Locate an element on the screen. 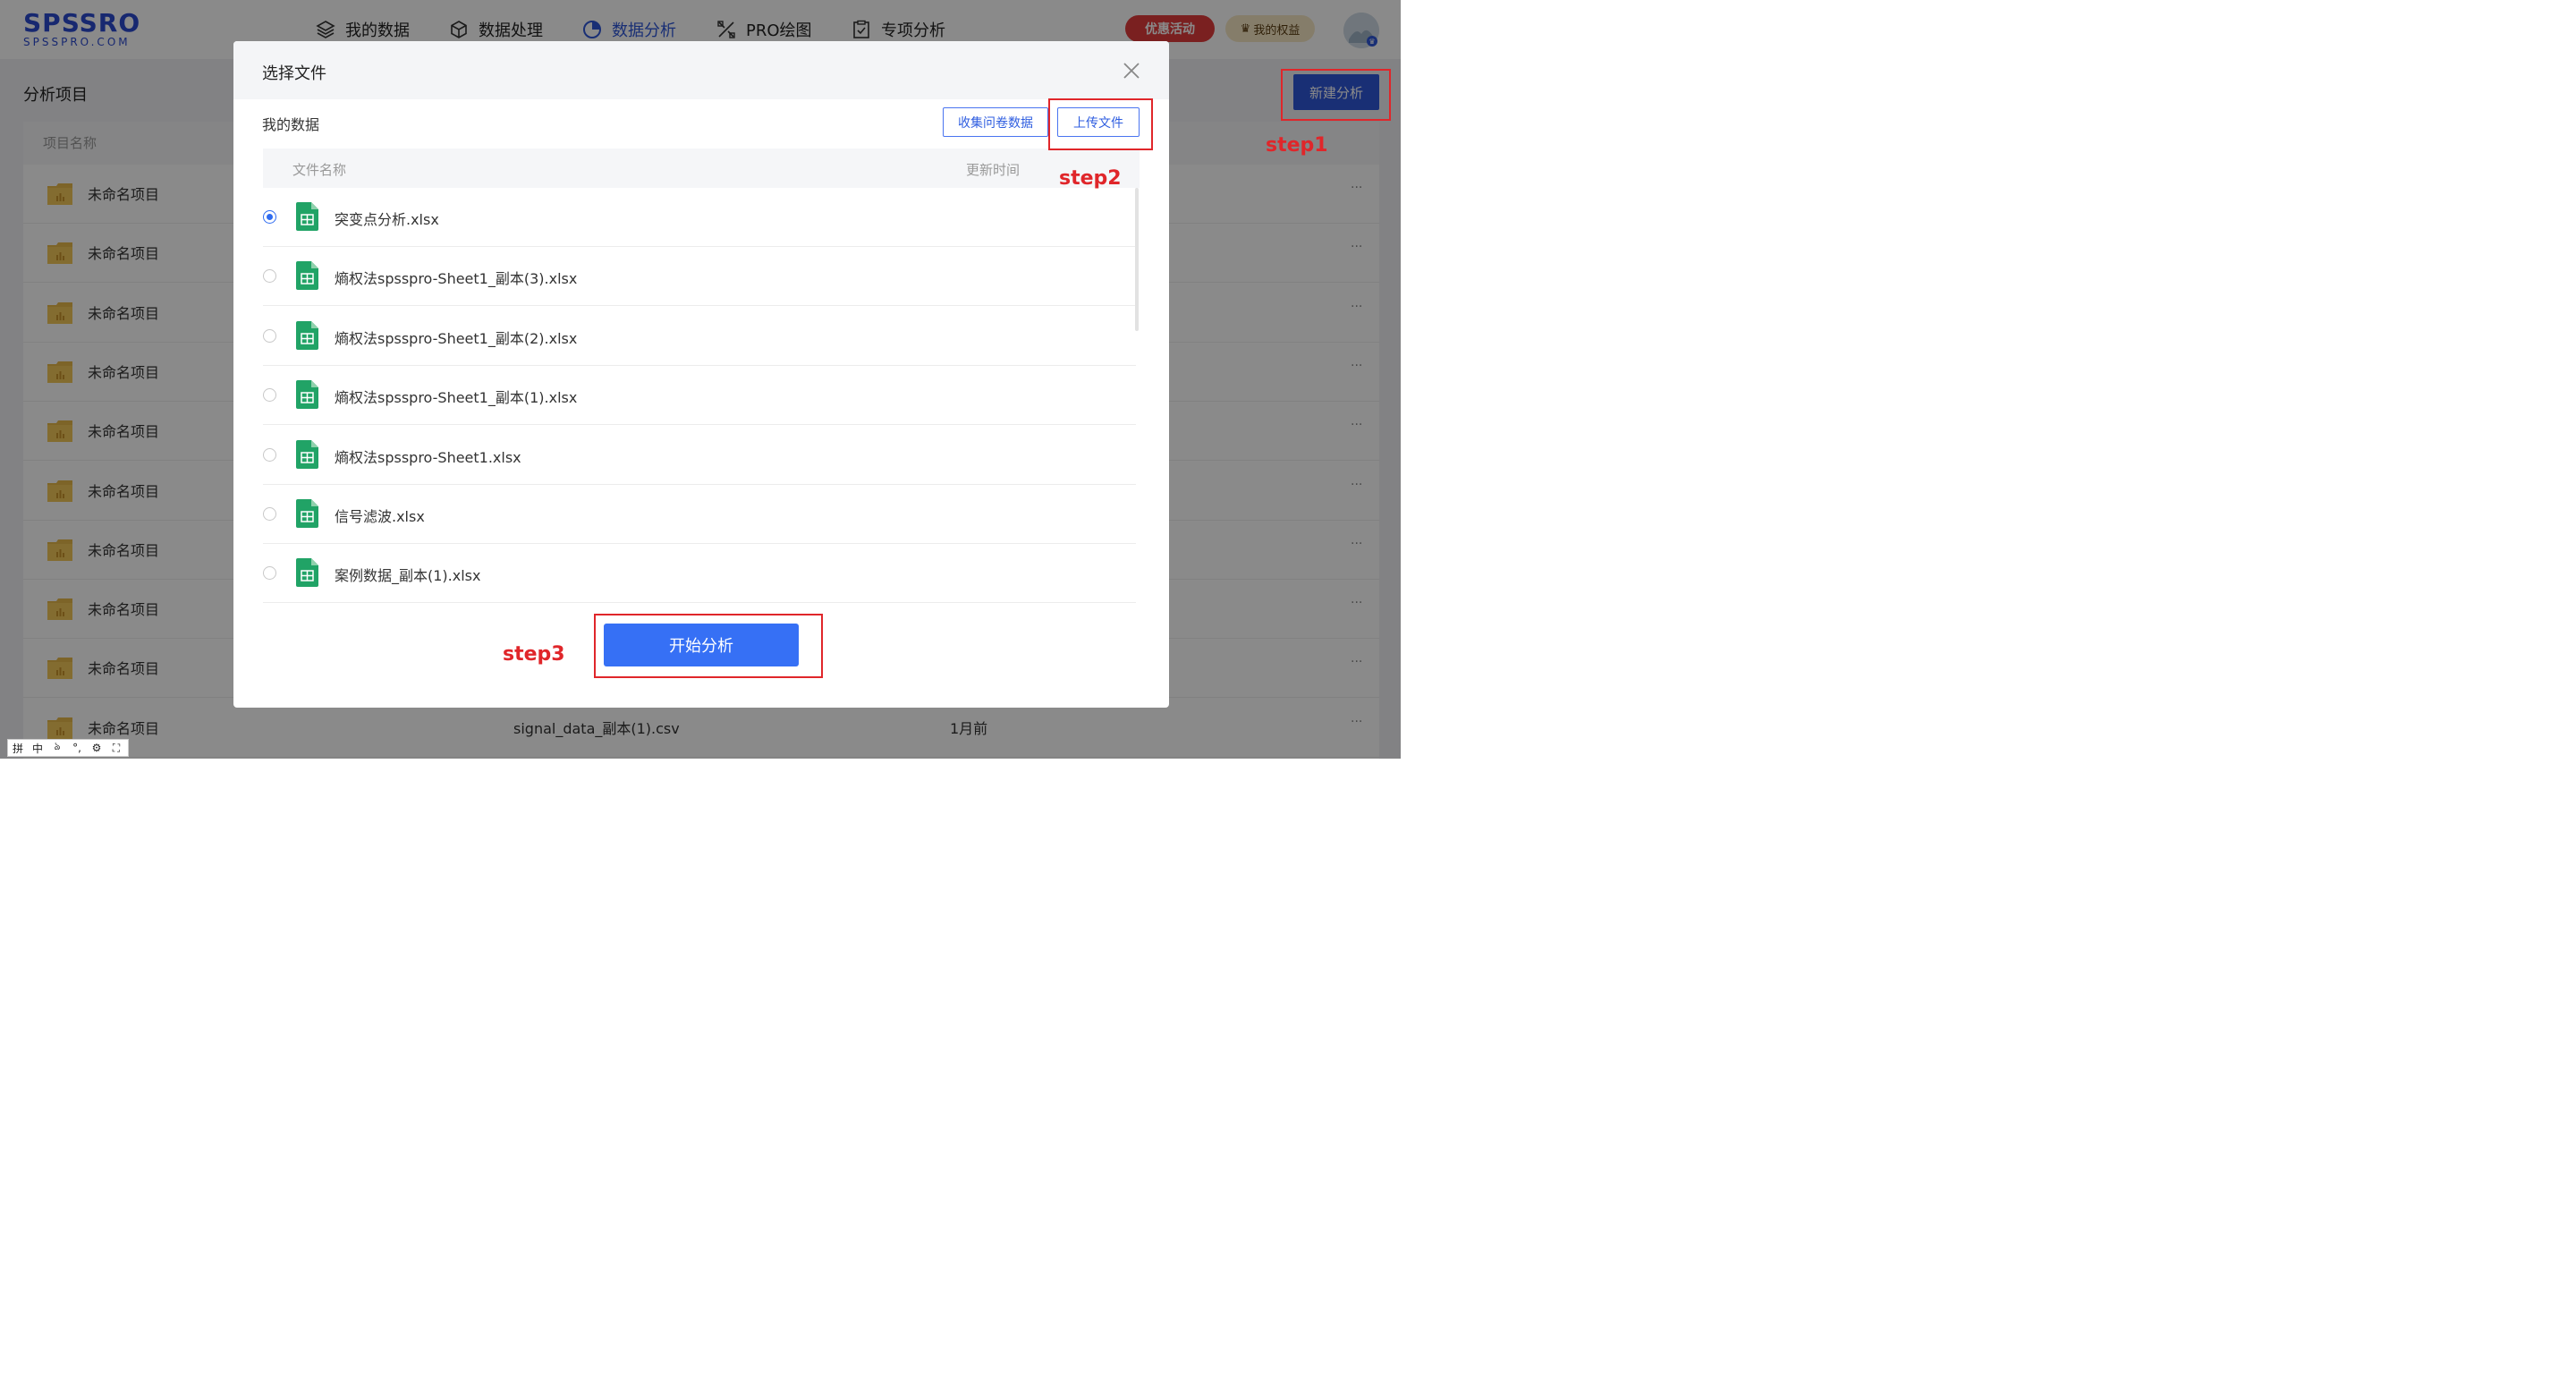 This screenshot has height=1392, width=2576. annotation-step3: step3 is located at coordinates (534, 654).